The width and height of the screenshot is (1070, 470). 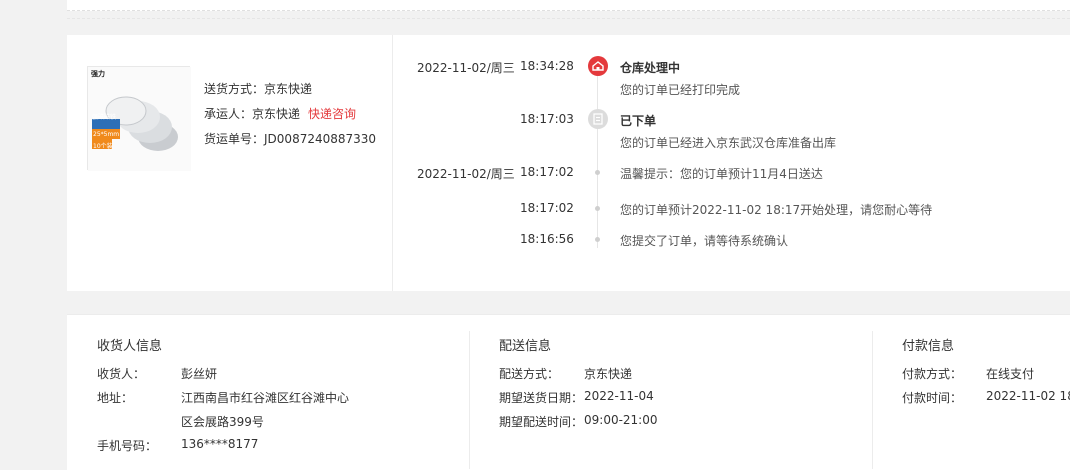 What do you see at coordinates (619, 396) in the screenshot?
I see `delivery-date-value: 2022-11-04` at bounding box center [619, 396].